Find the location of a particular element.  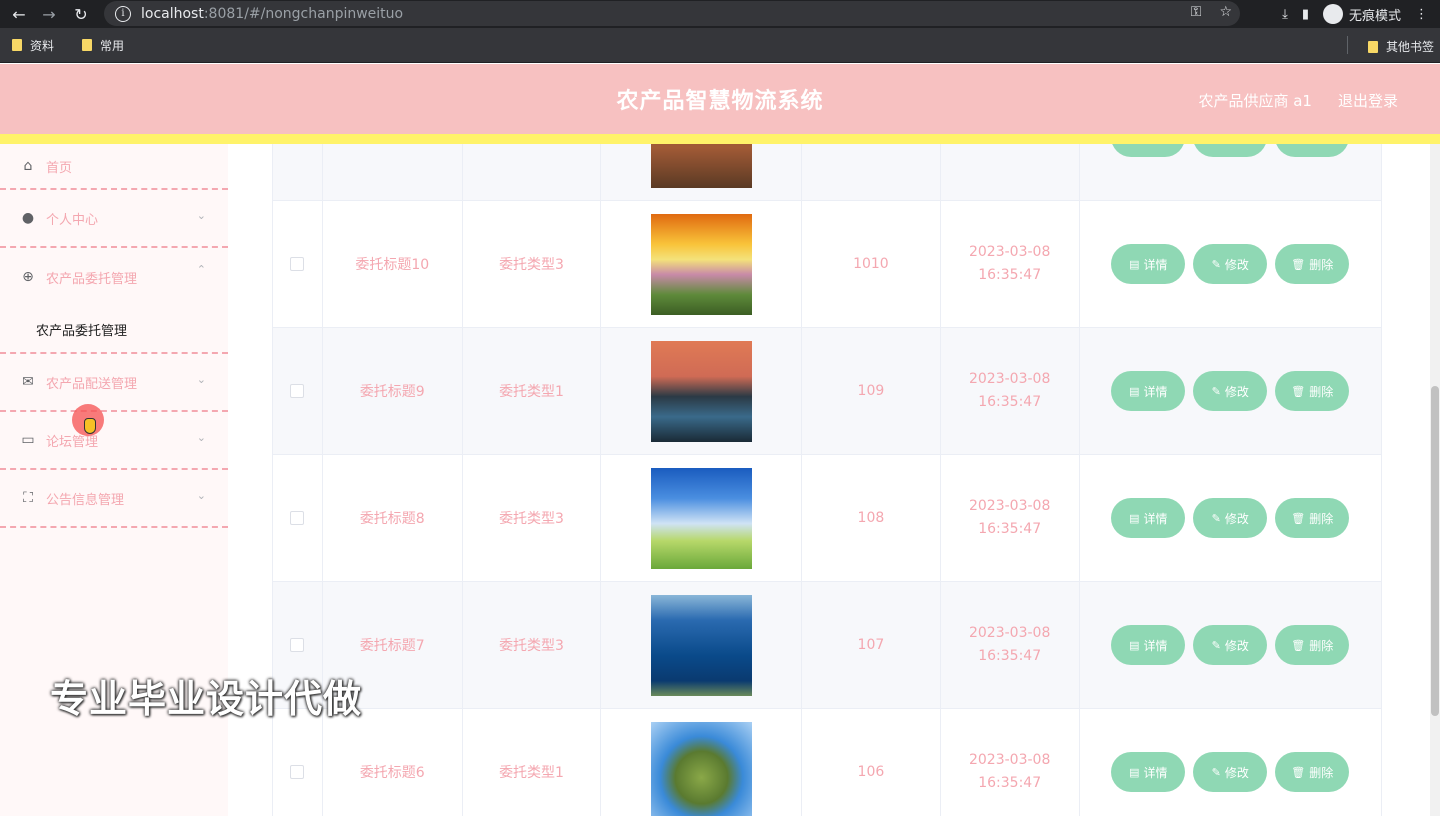

sidebar-item-forum: ▭ 论坛管理 ⌄ is located at coordinates (114, 441).